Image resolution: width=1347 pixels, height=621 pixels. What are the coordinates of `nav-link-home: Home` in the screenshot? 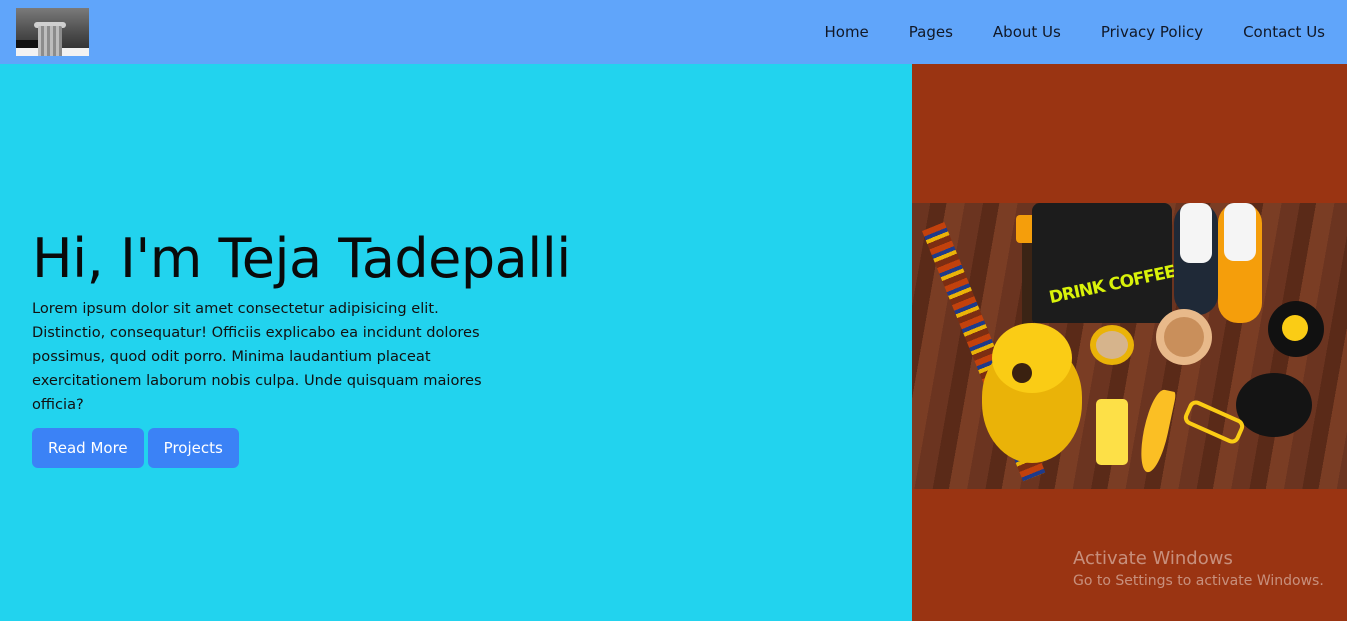 It's located at (846, 32).